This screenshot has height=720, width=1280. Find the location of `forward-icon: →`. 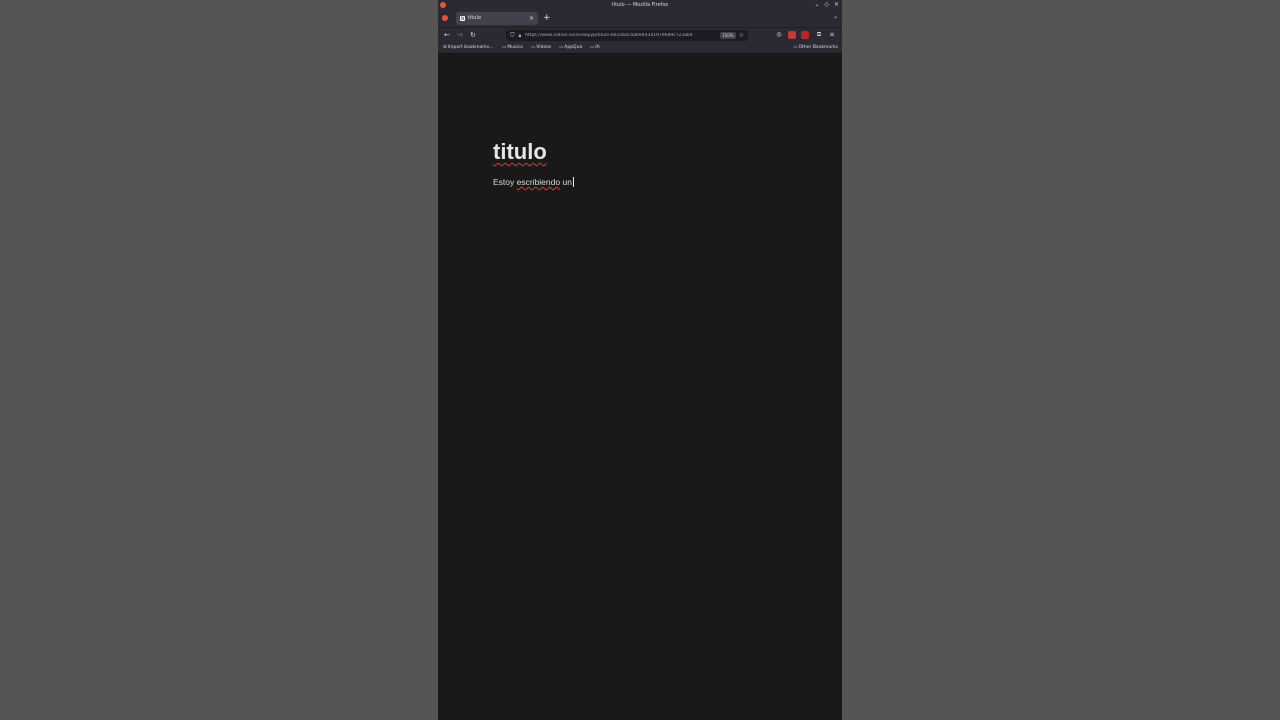

forward-icon: → is located at coordinates (460, 35).